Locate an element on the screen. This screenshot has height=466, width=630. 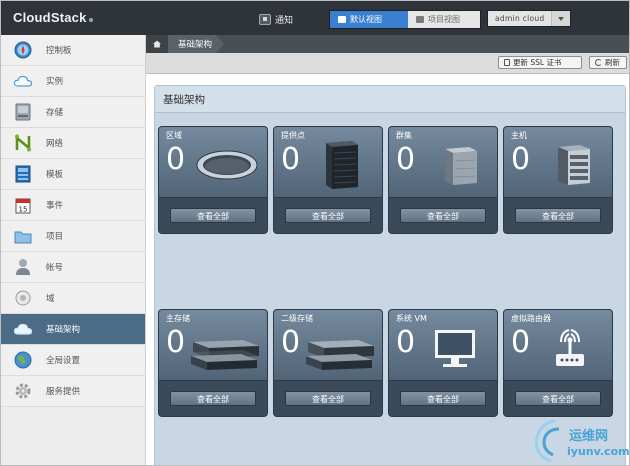
project-view-icon is located at coordinates (420, 19).